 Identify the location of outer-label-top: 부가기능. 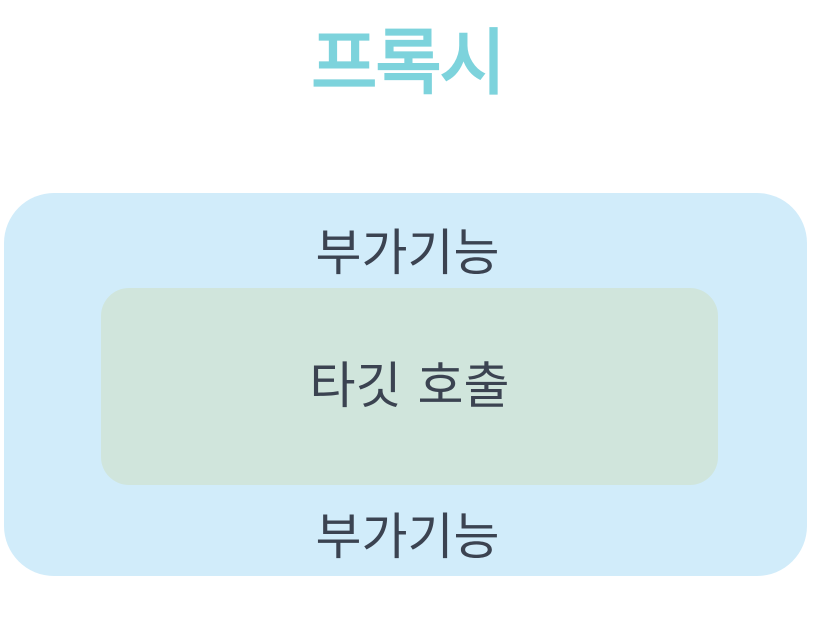
(407, 253).